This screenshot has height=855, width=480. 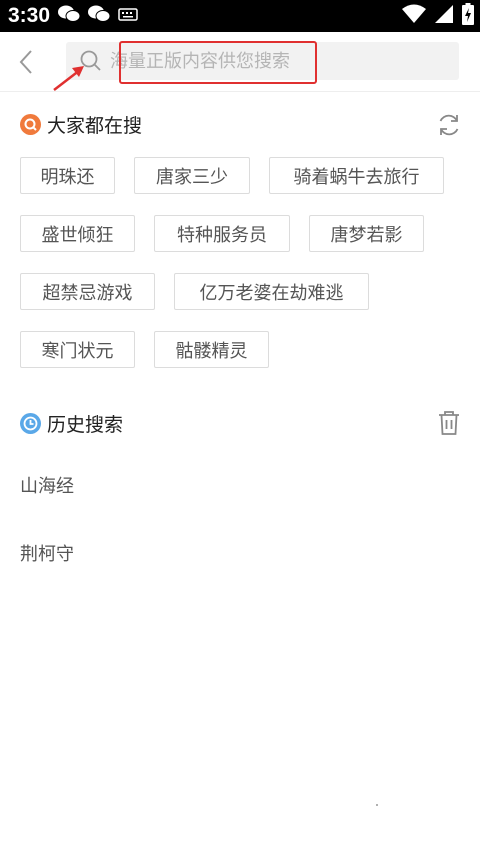 What do you see at coordinates (95, 125) in the screenshot?
I see `hot-search-title: 大家都在搜` at bounding box center [95, 125].